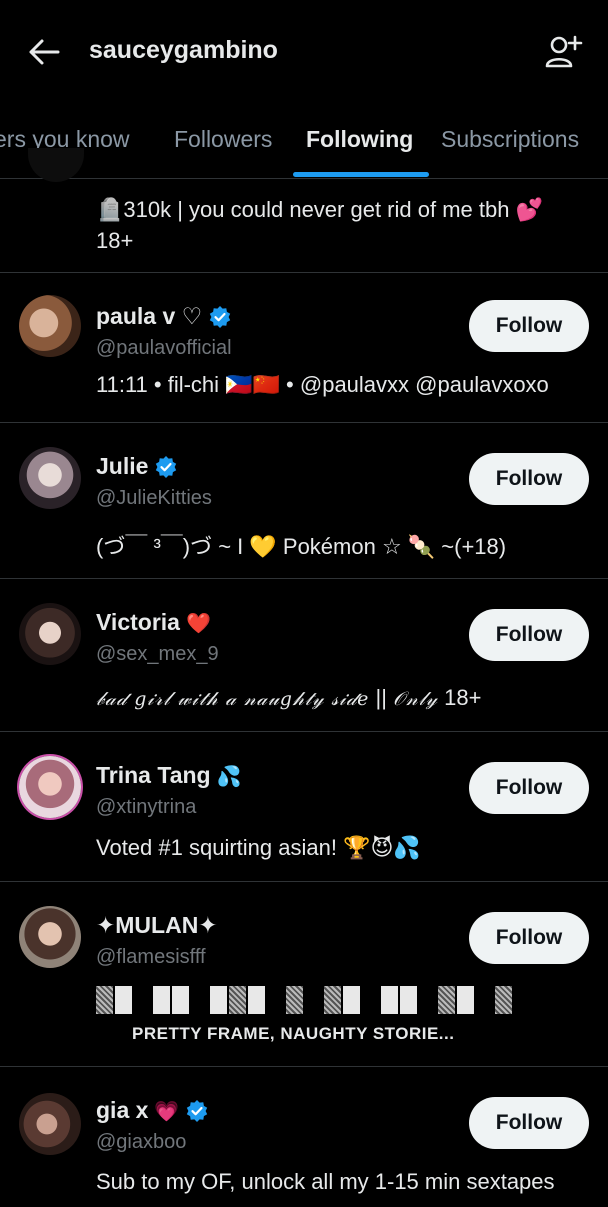 This screenshot has width=608, height=1207. What do you see at coordinates (153, 775) in the screenshot?
I see `user-name-text: Trina Tang` at bounding box center [153, 775].